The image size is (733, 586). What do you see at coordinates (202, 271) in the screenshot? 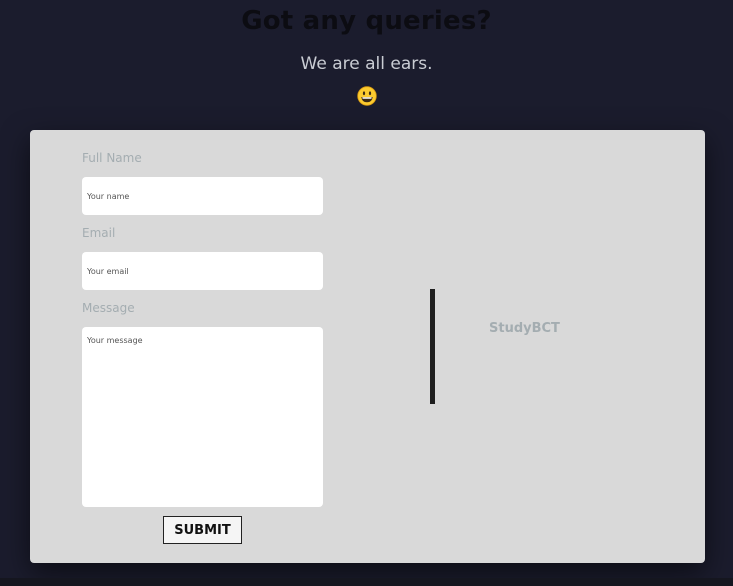
I see `email-input` at bounding box center [202, 271].